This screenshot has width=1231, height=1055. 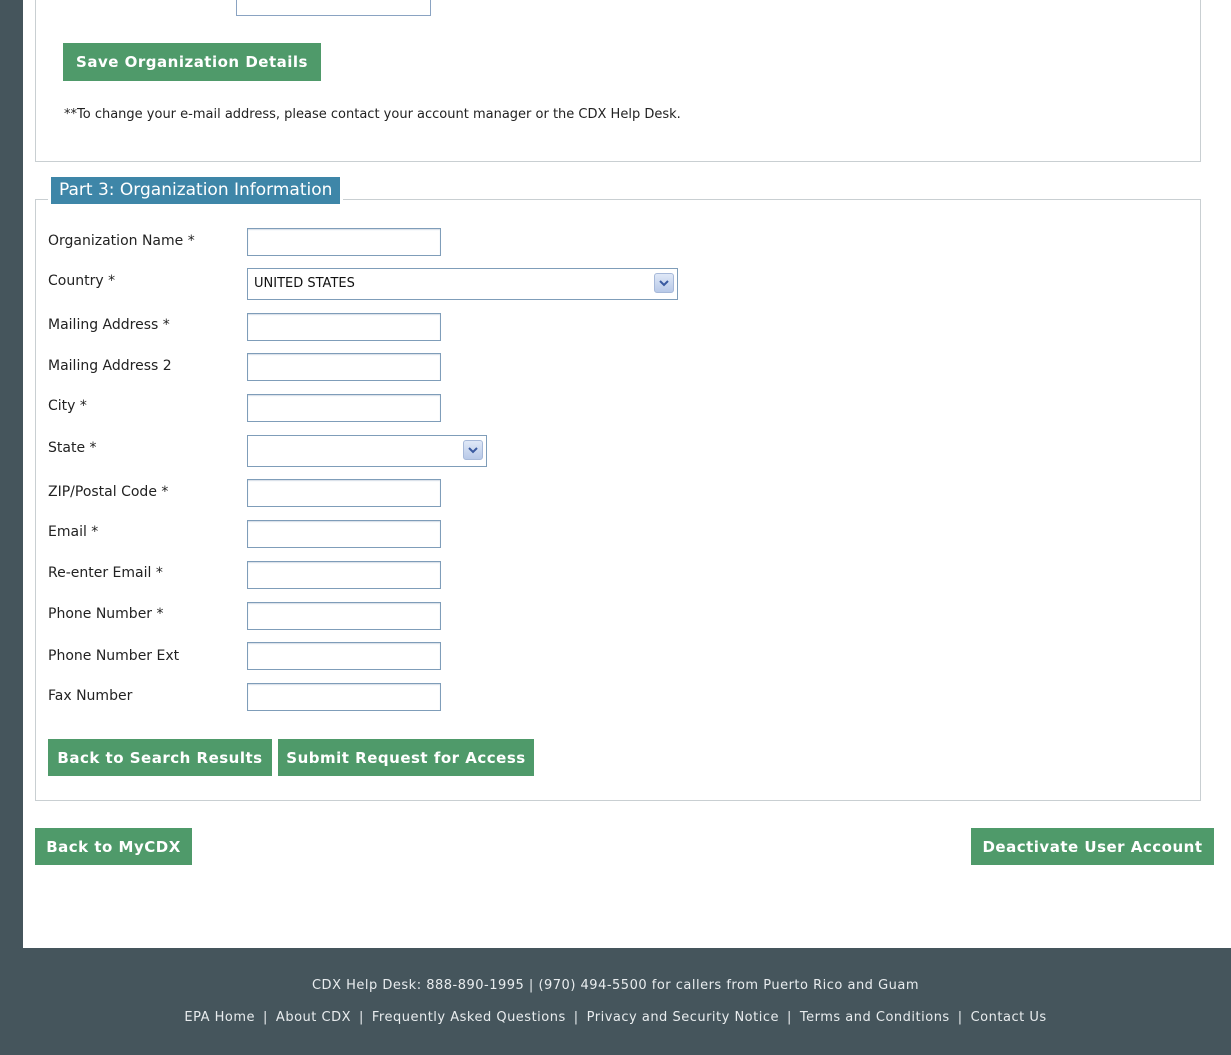 I want to click on state-select, so click(x=367, y=451).